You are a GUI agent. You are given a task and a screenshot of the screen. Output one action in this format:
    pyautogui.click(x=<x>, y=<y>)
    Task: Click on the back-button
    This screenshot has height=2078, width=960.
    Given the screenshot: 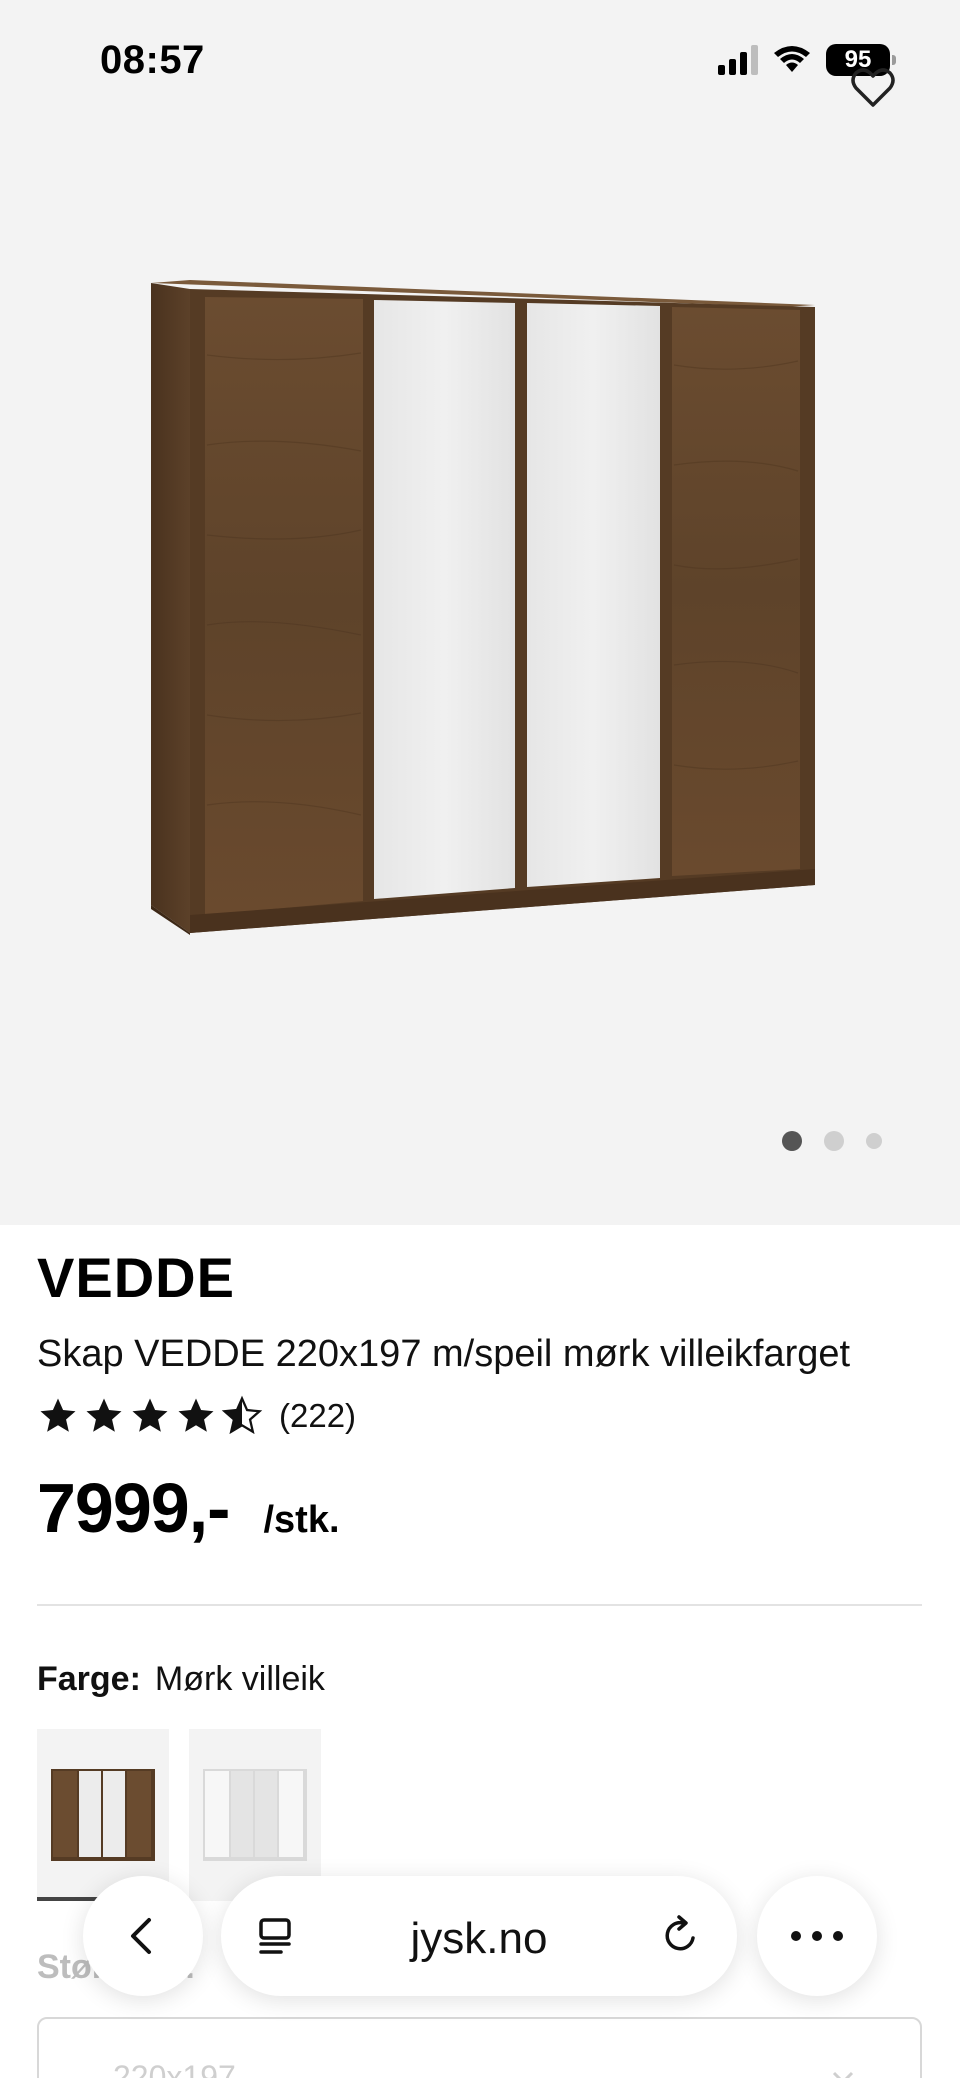 What is the action you would take?
    pyautogui.click(x=143, y=1936)
    